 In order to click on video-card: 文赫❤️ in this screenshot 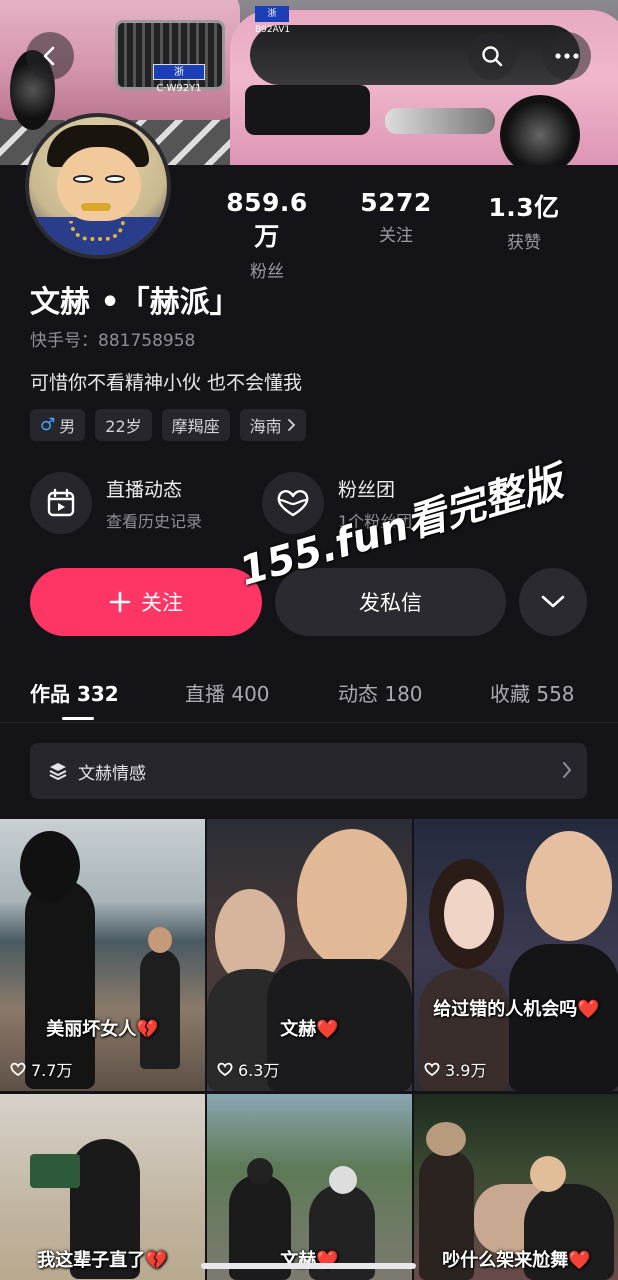, I will do `click(309, 1187)`.